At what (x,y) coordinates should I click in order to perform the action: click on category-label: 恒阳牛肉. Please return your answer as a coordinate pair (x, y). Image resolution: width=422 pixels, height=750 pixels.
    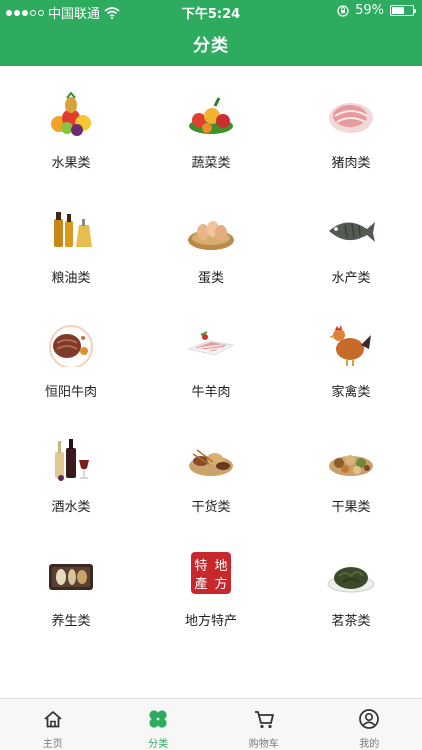
    Looking at the image, I should click on (70, 392).